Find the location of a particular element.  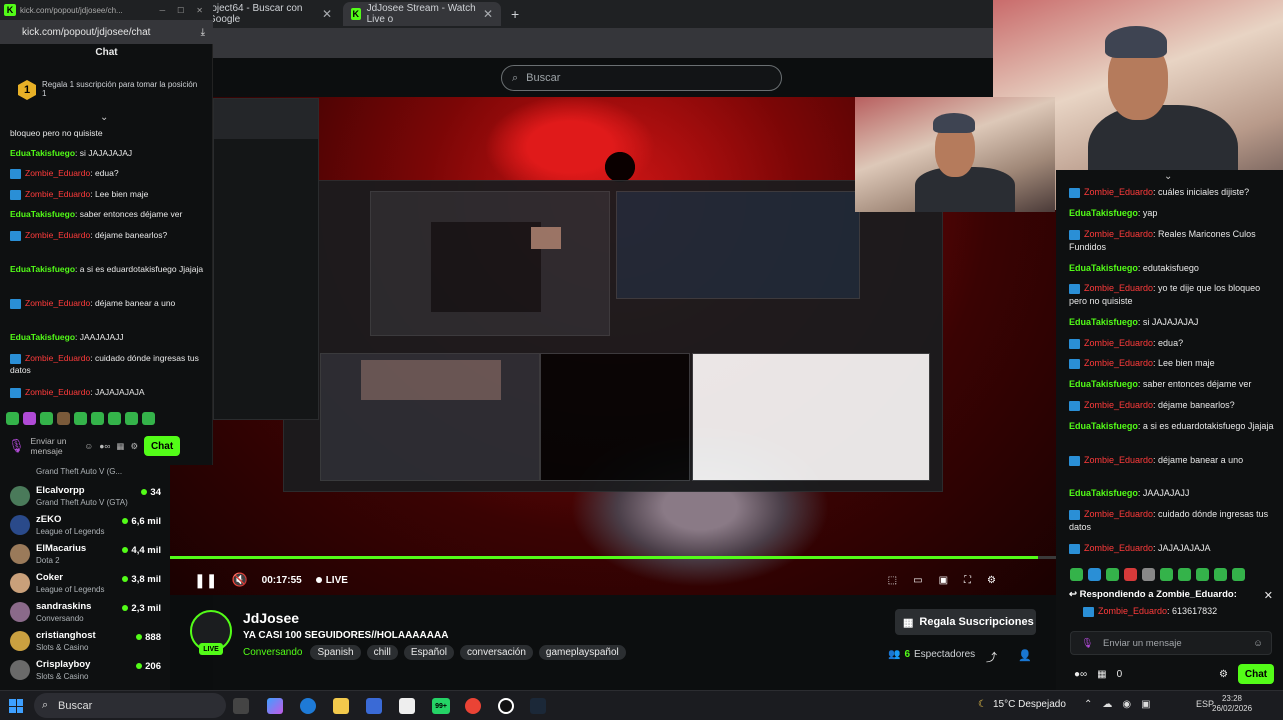

taskbar-search: ⌕ Buscar is located at coordinates (130, 705).